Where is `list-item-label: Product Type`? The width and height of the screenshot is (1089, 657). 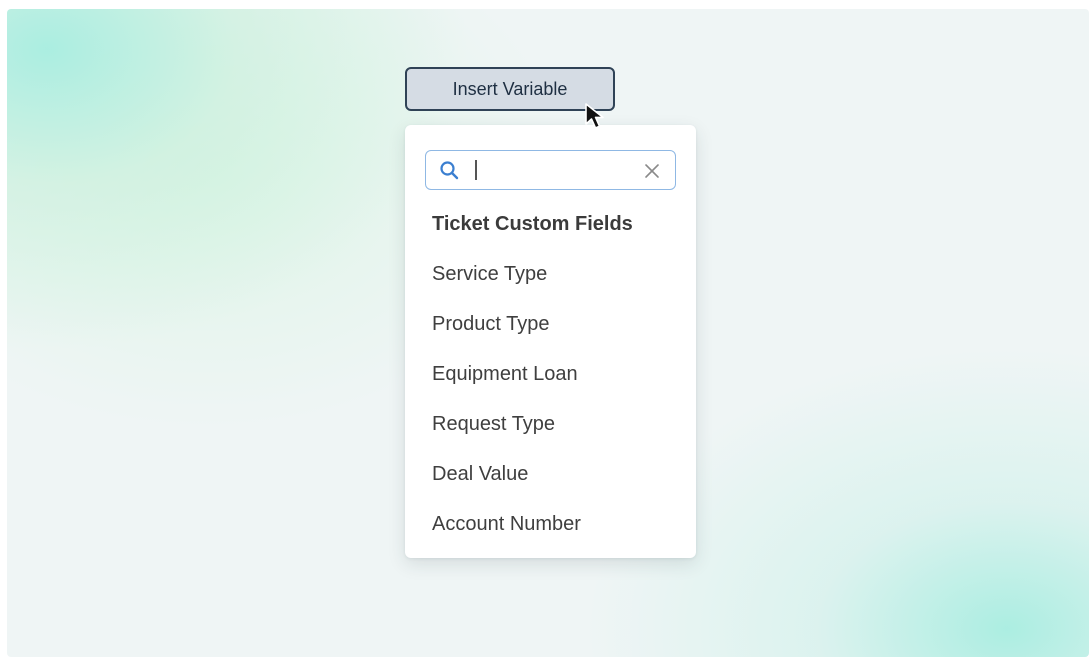
list-item-label: Product Type is located at coordinates (491, 323).